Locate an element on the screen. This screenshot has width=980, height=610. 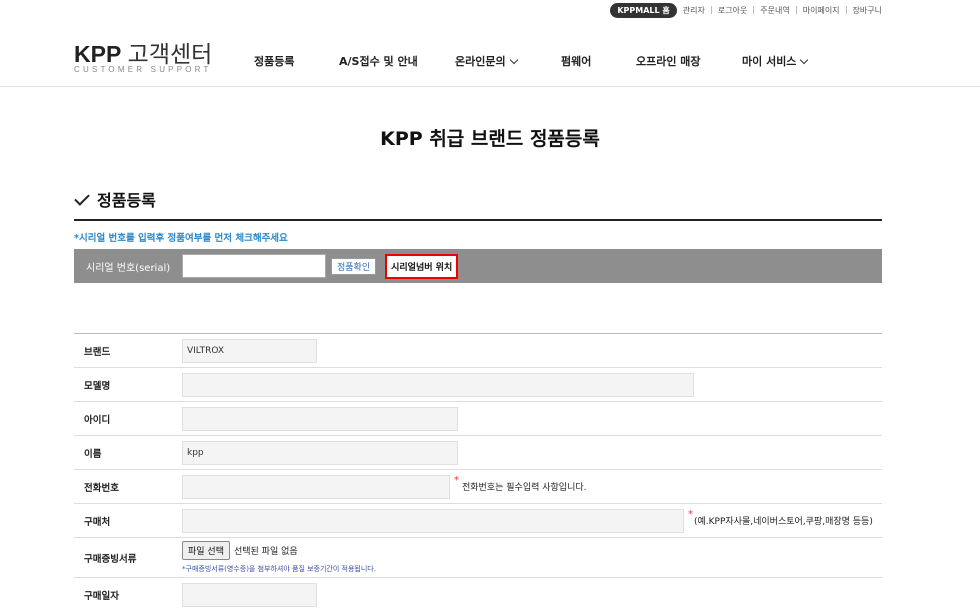
section-title: 정품등록 is located at coordinates (126, 200).